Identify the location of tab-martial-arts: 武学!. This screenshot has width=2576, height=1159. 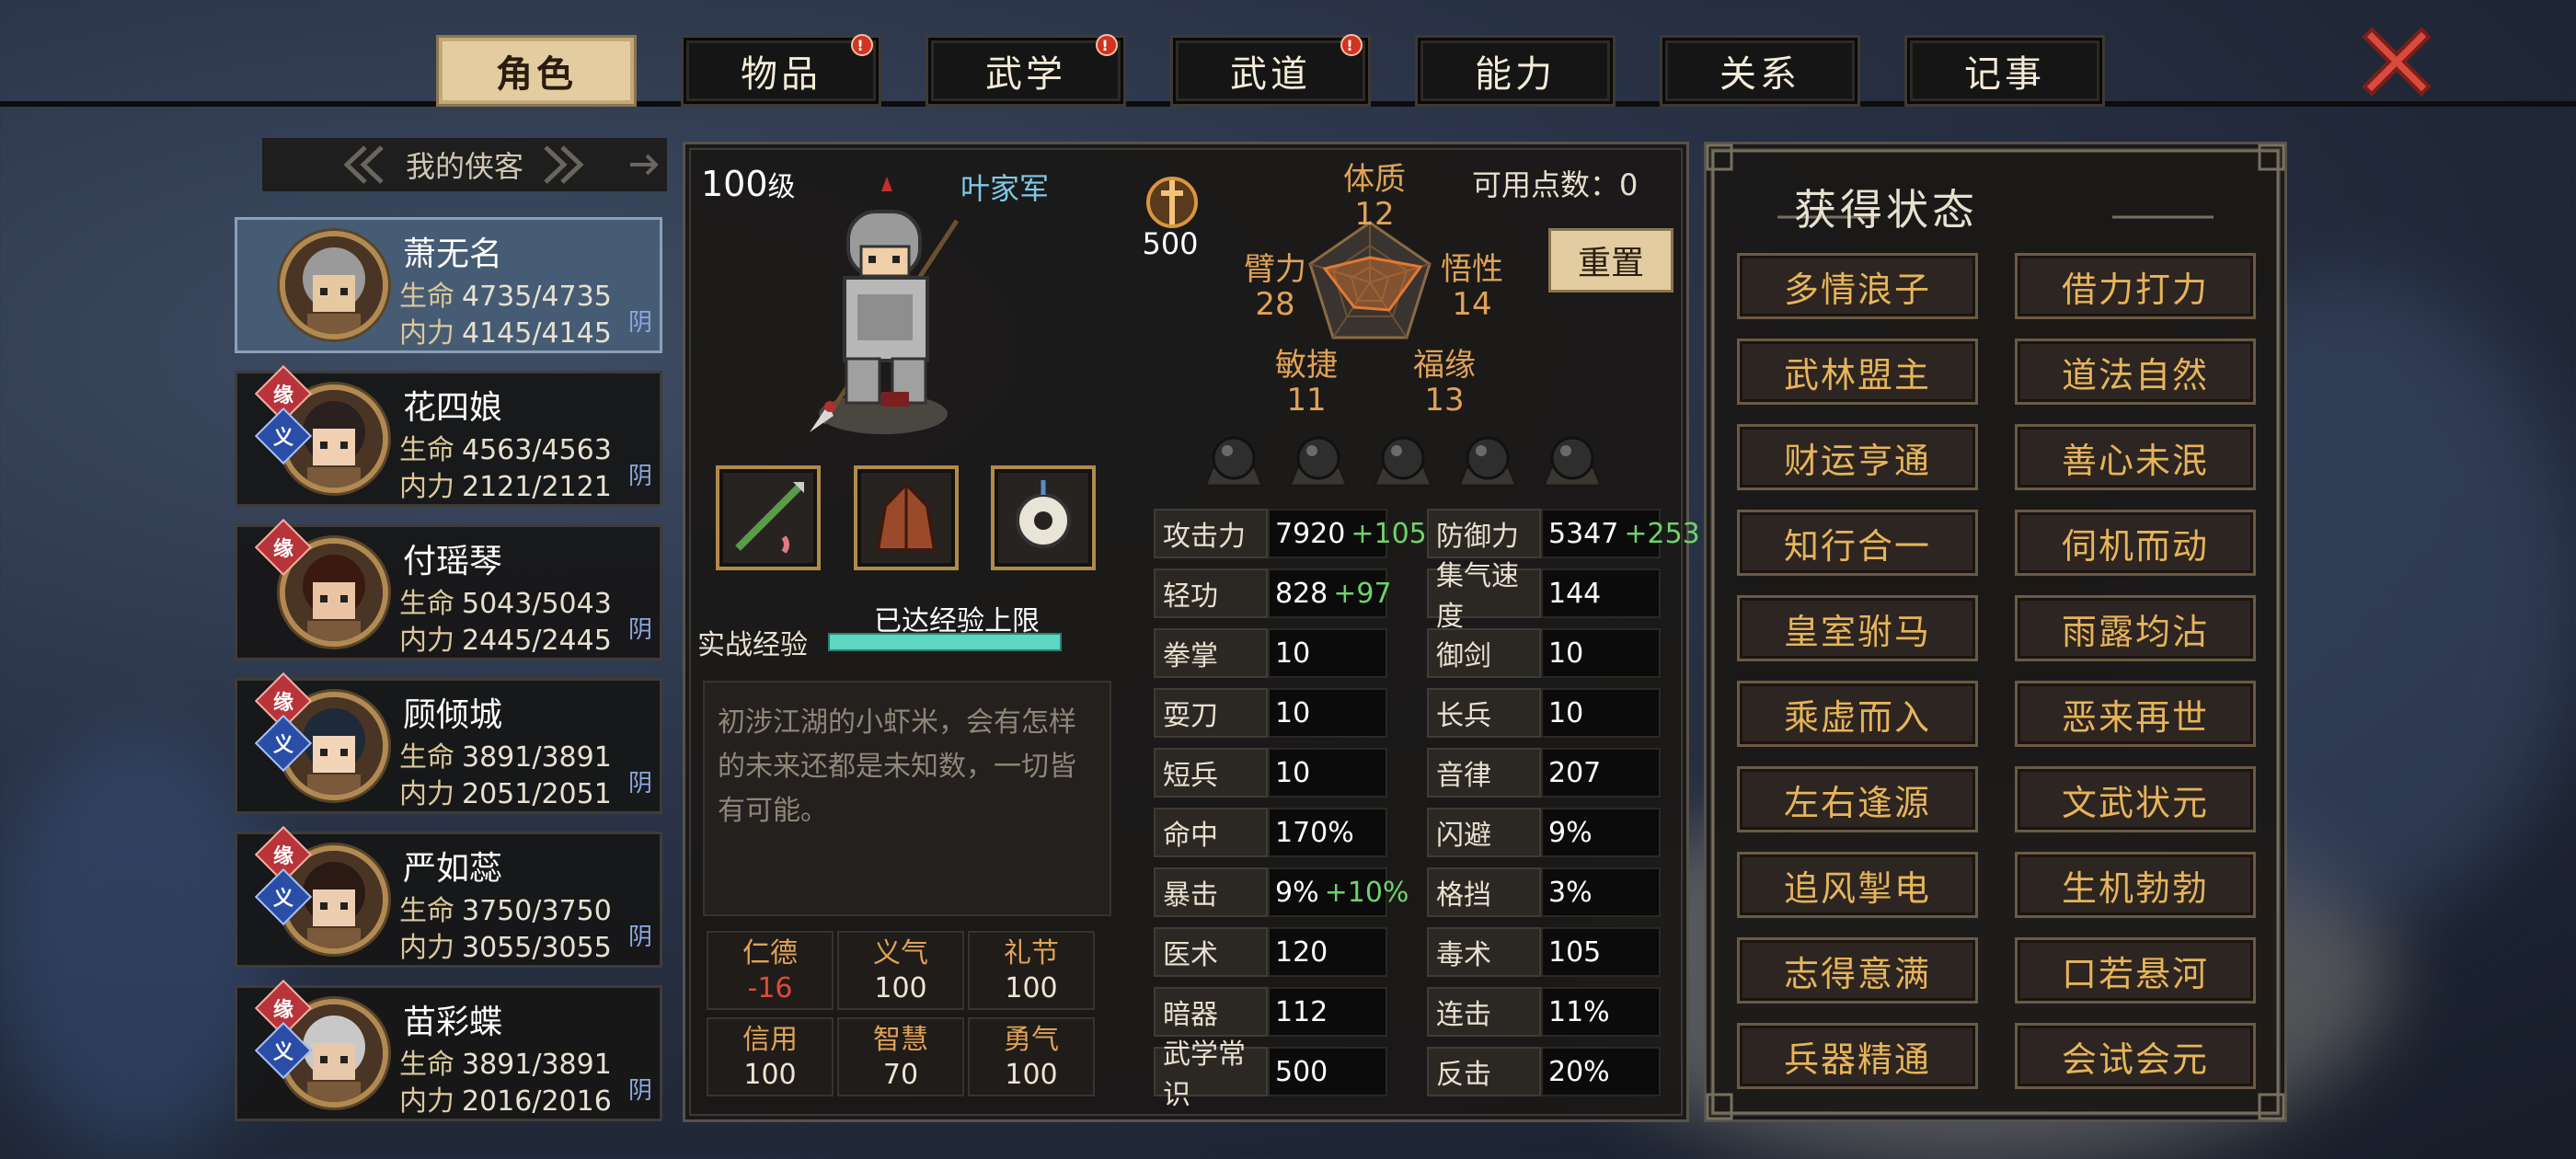
(1026, 70).